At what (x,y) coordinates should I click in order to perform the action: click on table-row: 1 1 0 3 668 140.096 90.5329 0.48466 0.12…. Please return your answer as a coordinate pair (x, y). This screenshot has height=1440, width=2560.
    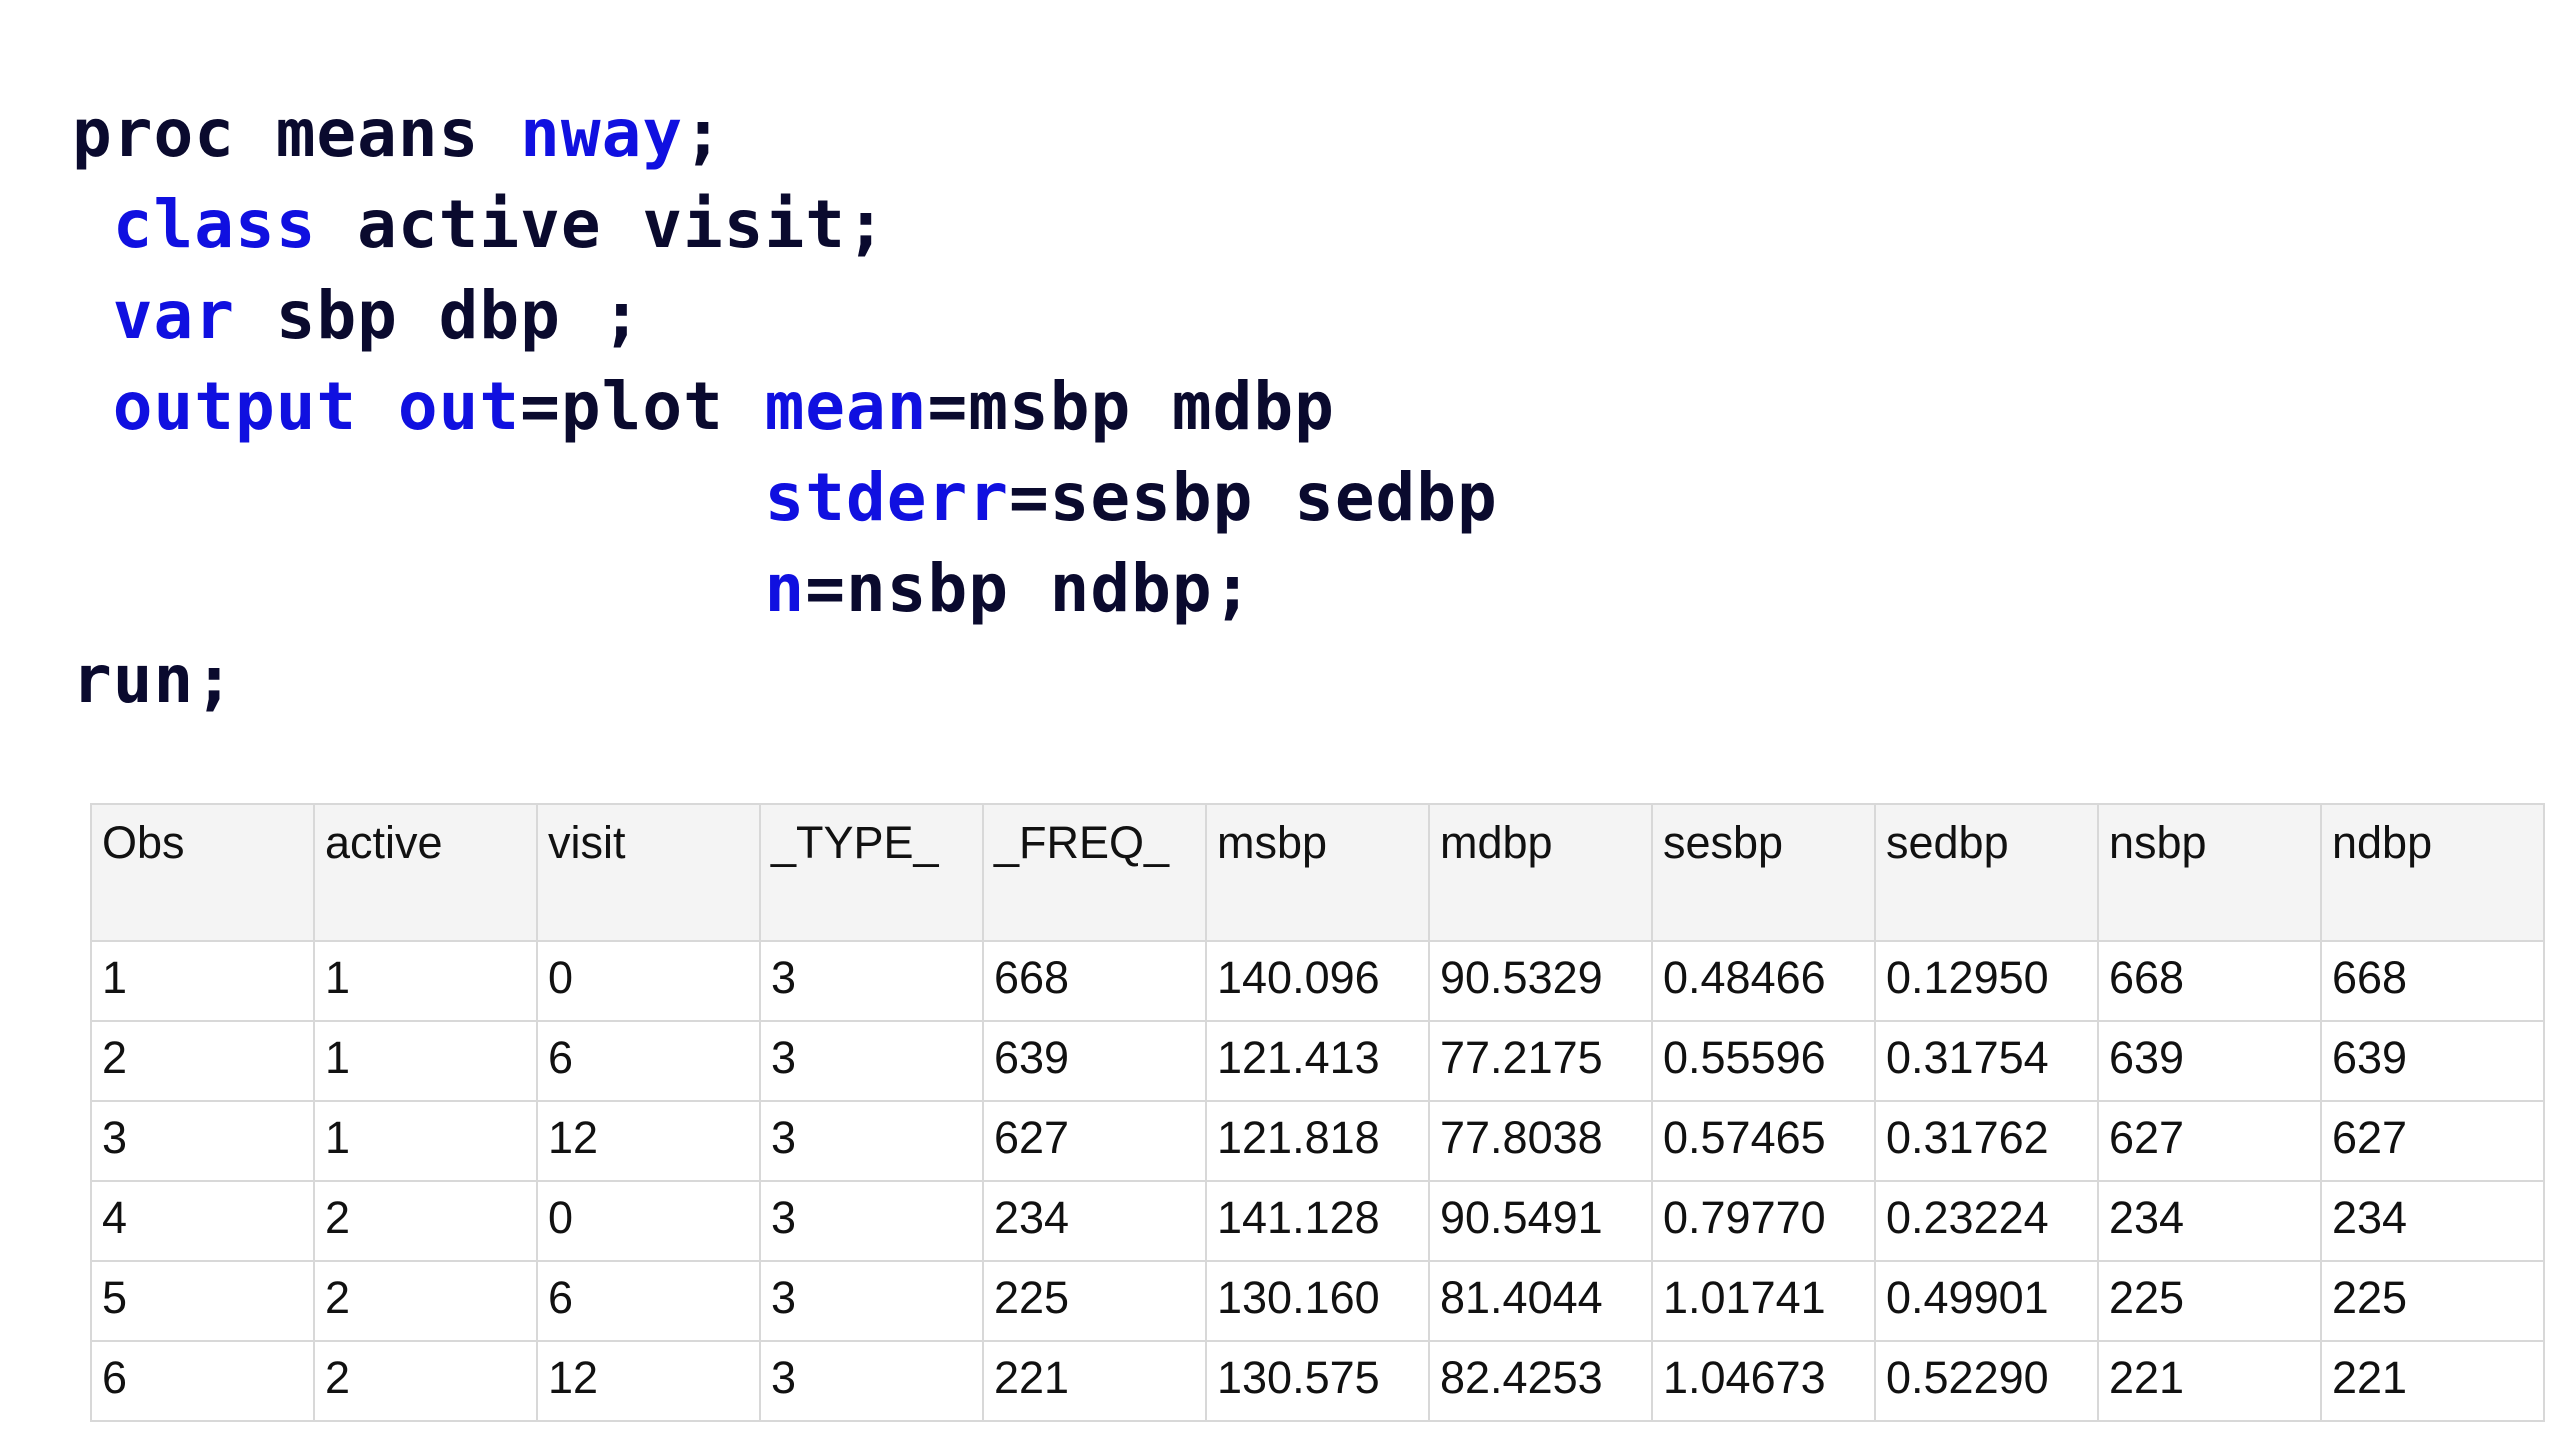
    Looking at the image, I should click on (1317, 981).